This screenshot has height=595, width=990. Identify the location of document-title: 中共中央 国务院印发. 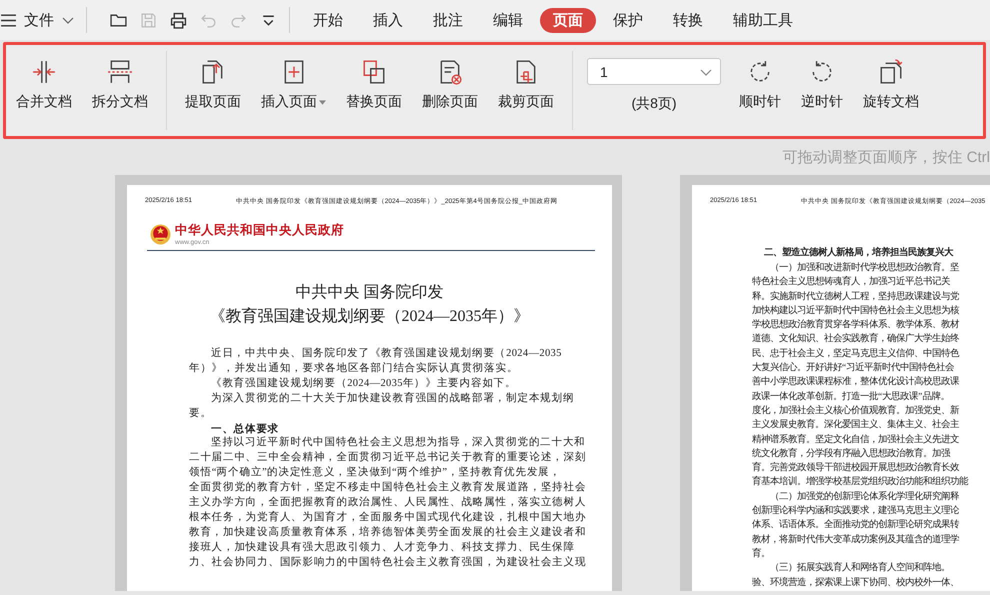
(369, 292).